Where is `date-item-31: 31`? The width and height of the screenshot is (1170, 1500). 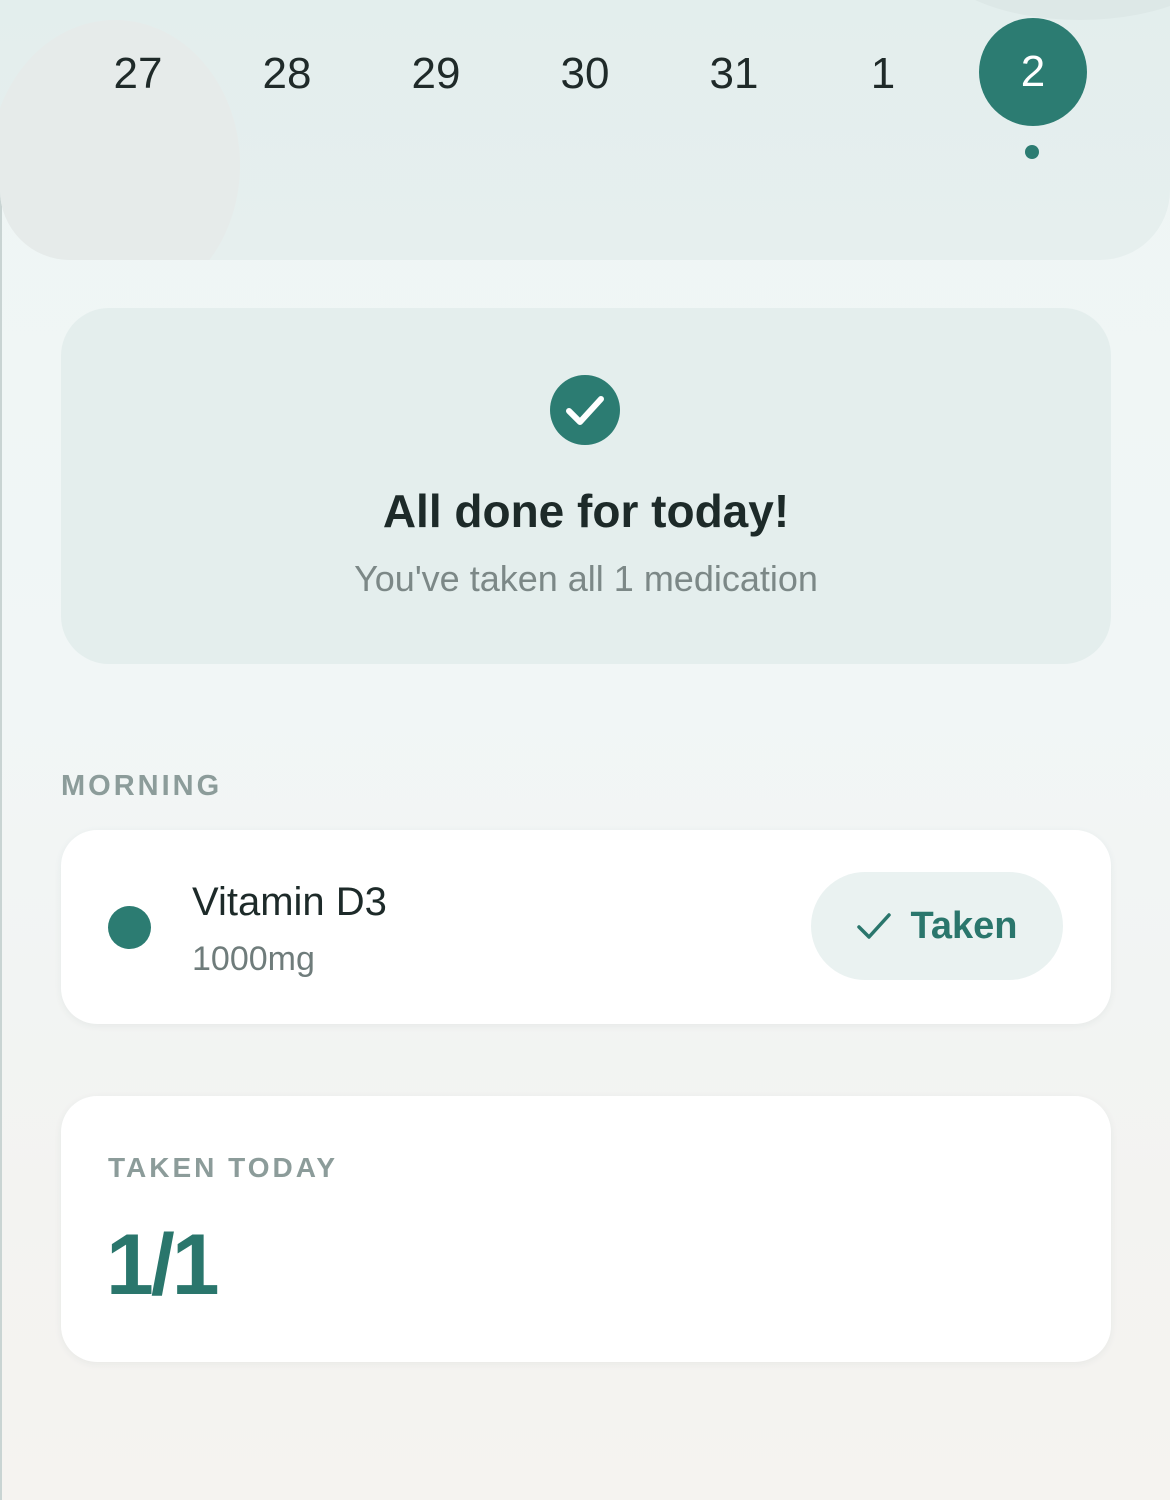 date-item-31: 31 is located at coordinates (734, 74).